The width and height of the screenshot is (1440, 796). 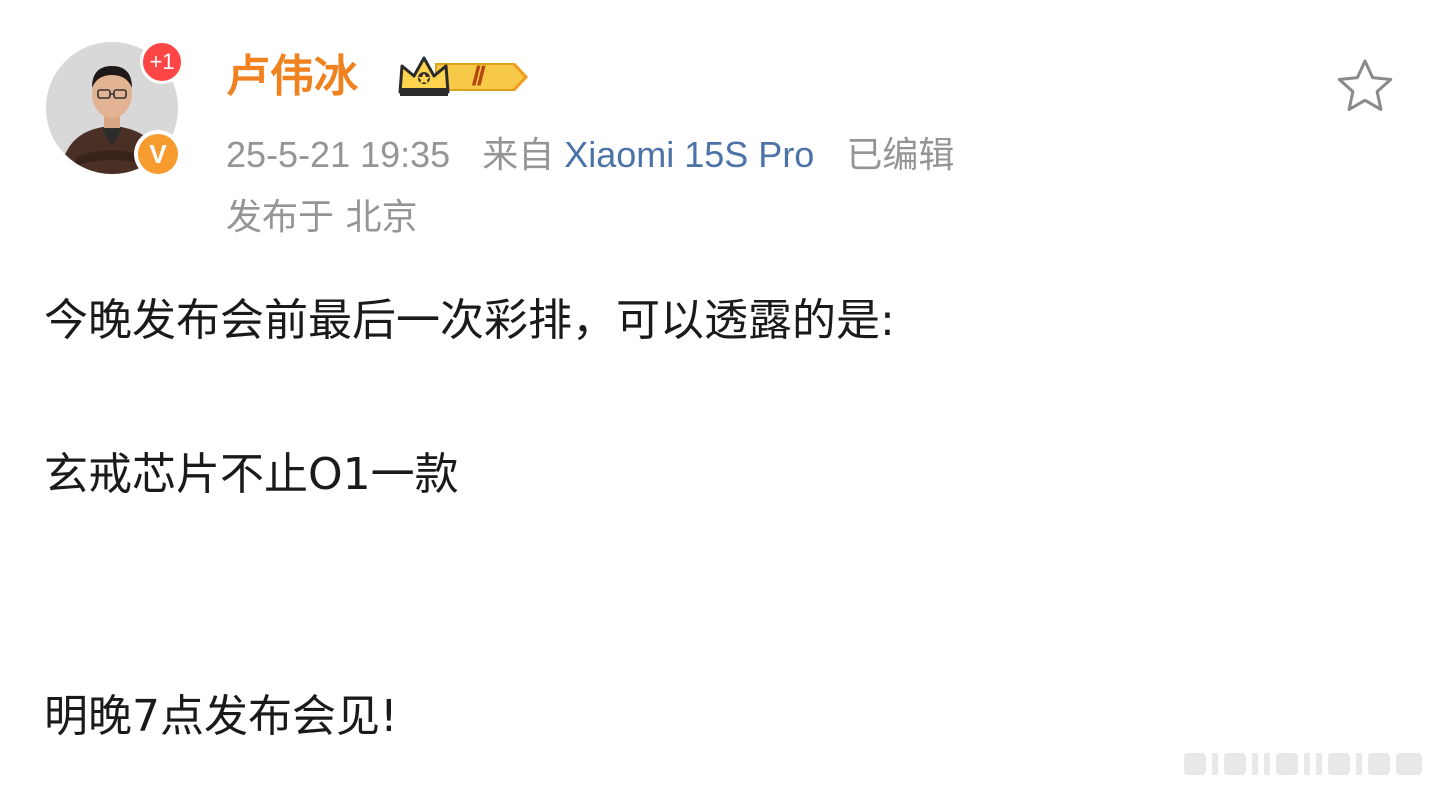 What do you see at coordinates (476, 76) in the screenshot?
I see `level-badge-label: Ⅱ` at bounding box center [476, 76].